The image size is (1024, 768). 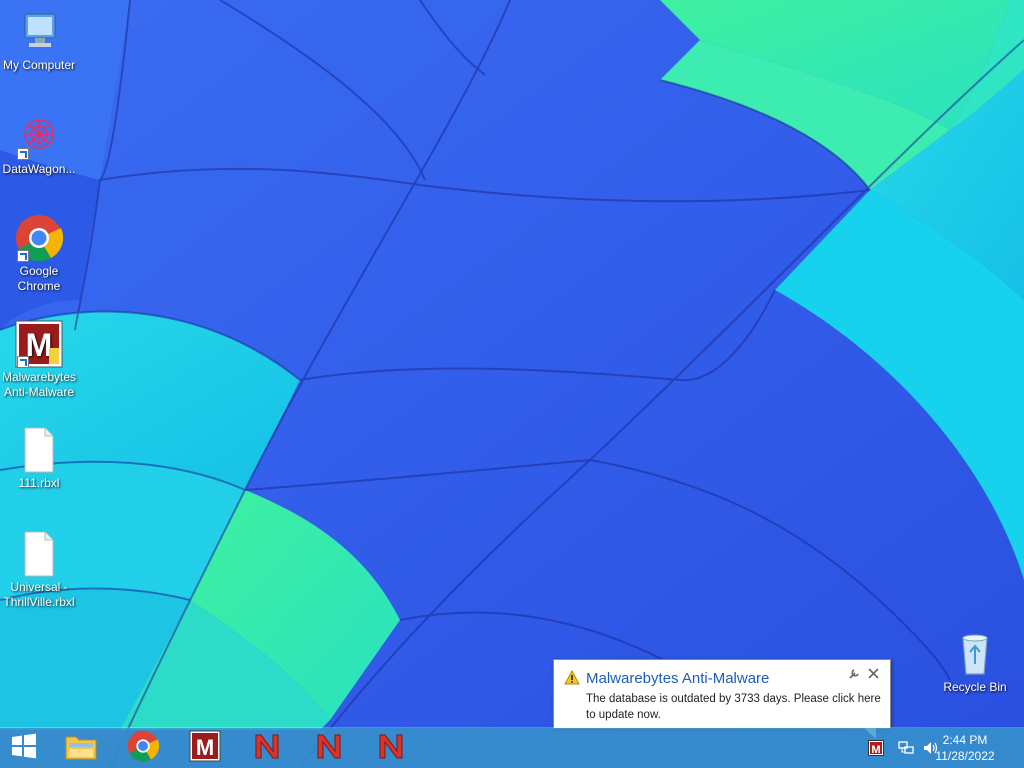 I want to click on desktop-icon-my-computer: My Computer, so click(x=39, y=40).